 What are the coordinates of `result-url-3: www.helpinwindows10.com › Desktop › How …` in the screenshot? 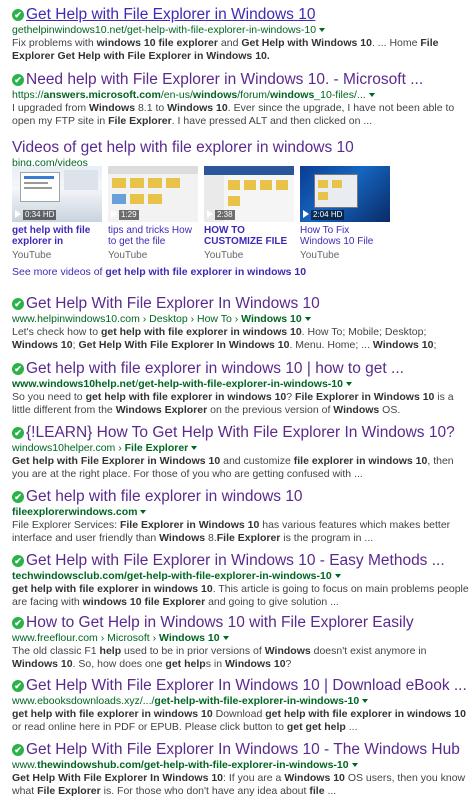 It's located at (241, 319).